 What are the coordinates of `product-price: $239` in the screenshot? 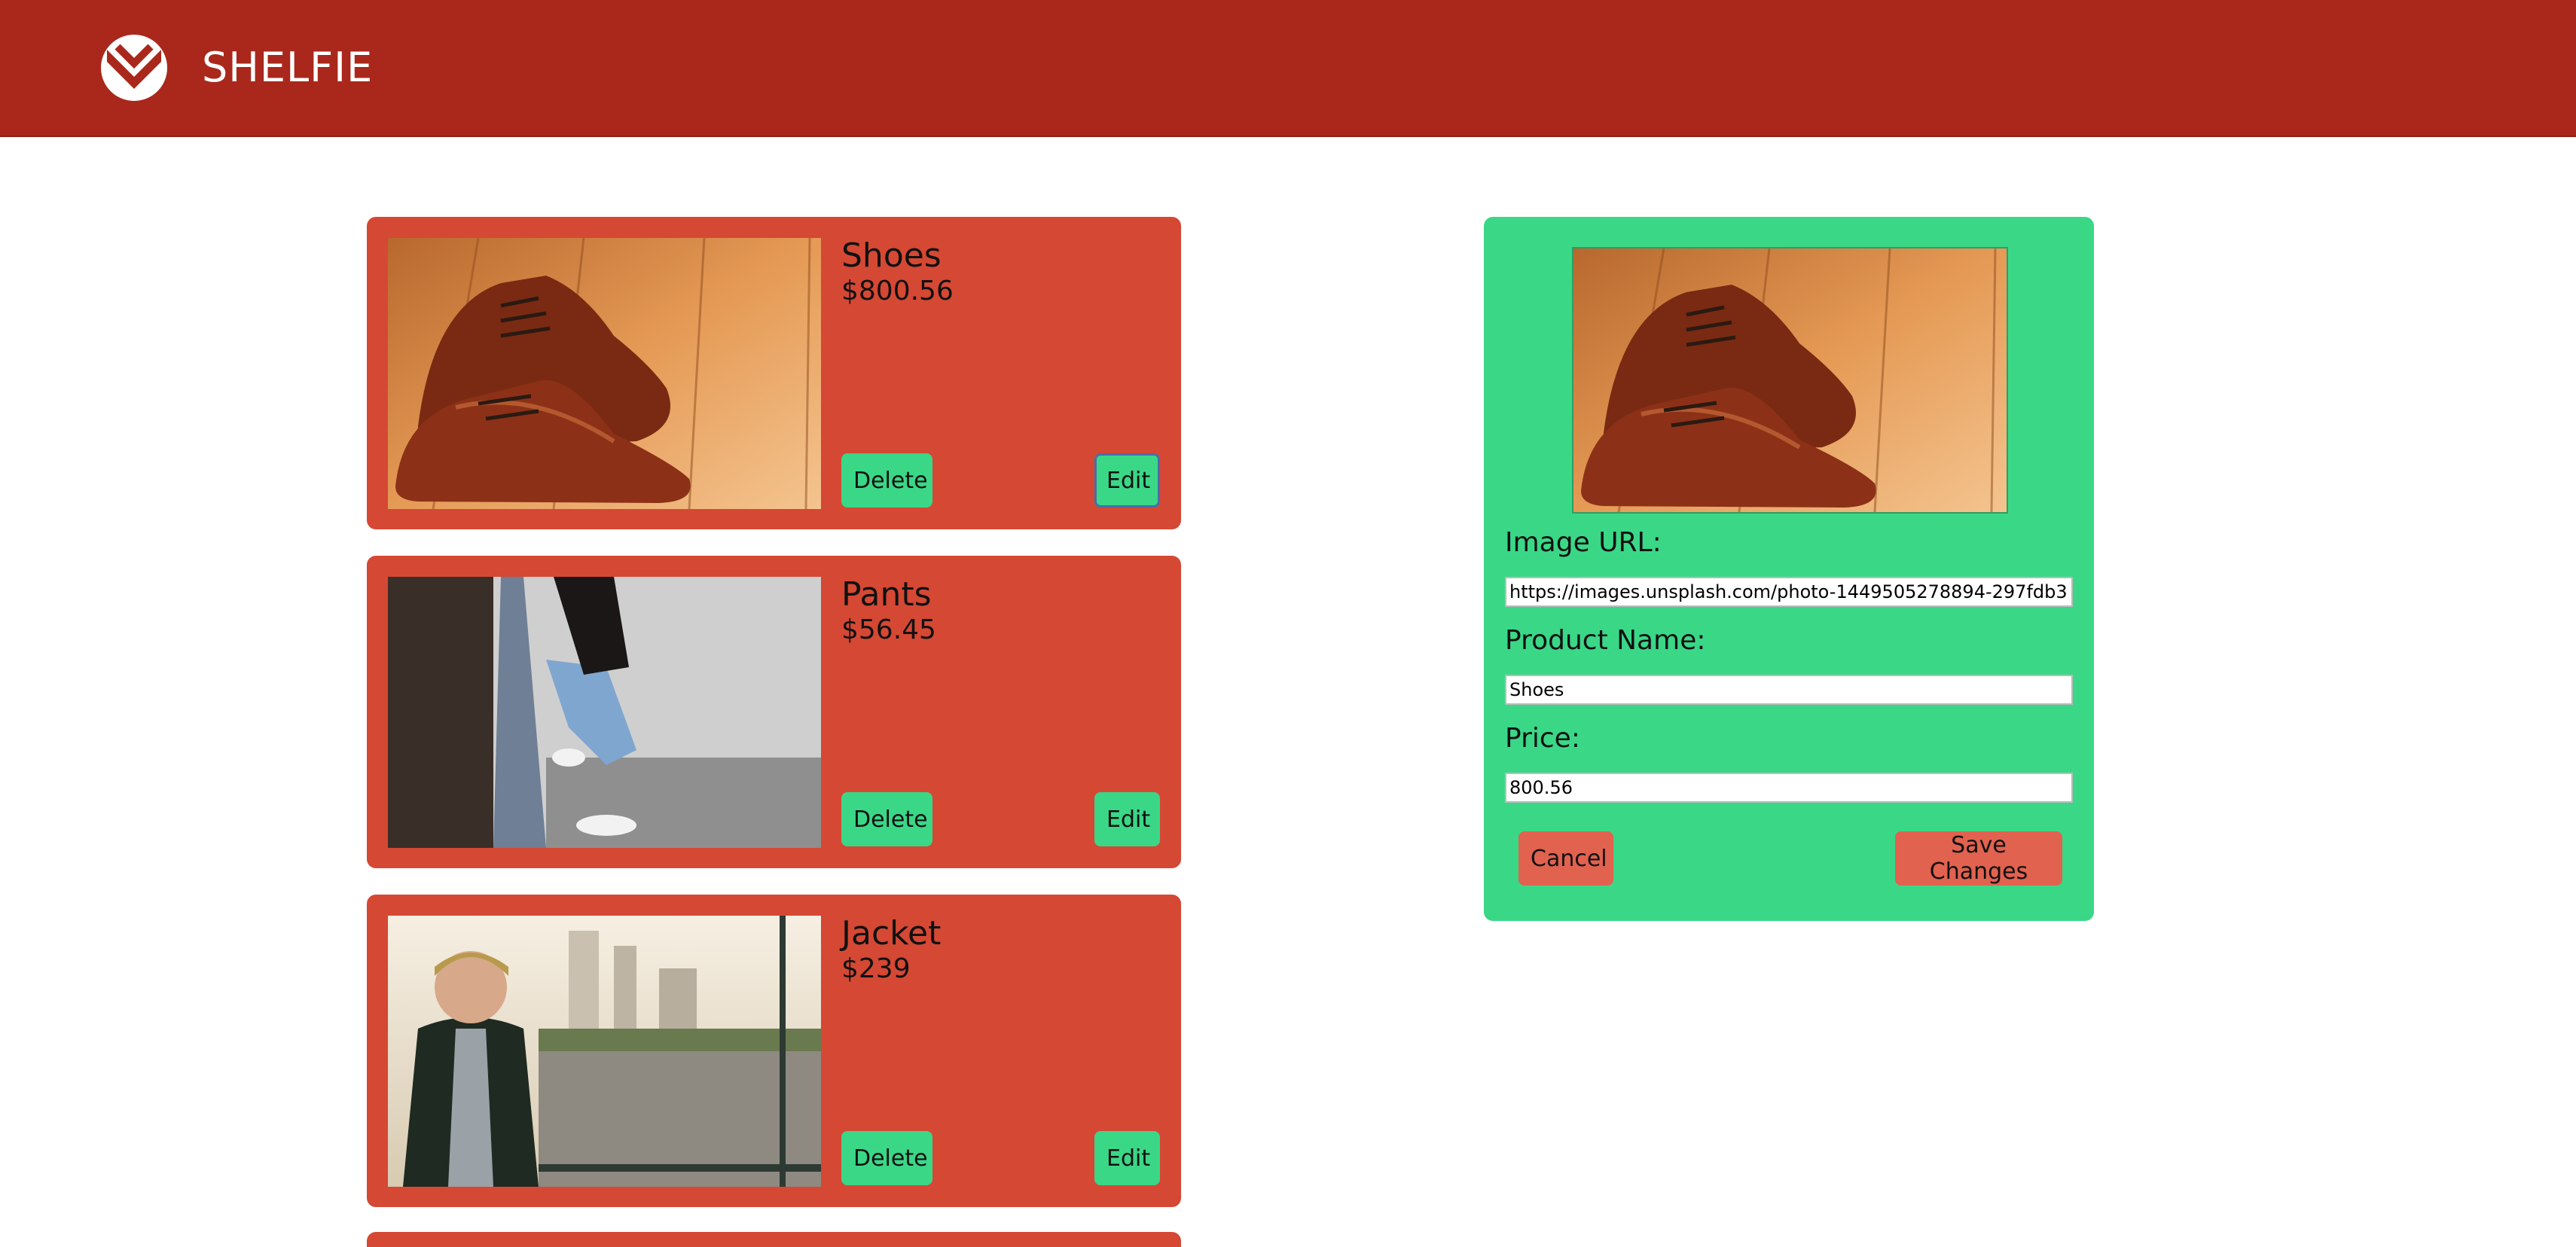 It's located at (876, 968).